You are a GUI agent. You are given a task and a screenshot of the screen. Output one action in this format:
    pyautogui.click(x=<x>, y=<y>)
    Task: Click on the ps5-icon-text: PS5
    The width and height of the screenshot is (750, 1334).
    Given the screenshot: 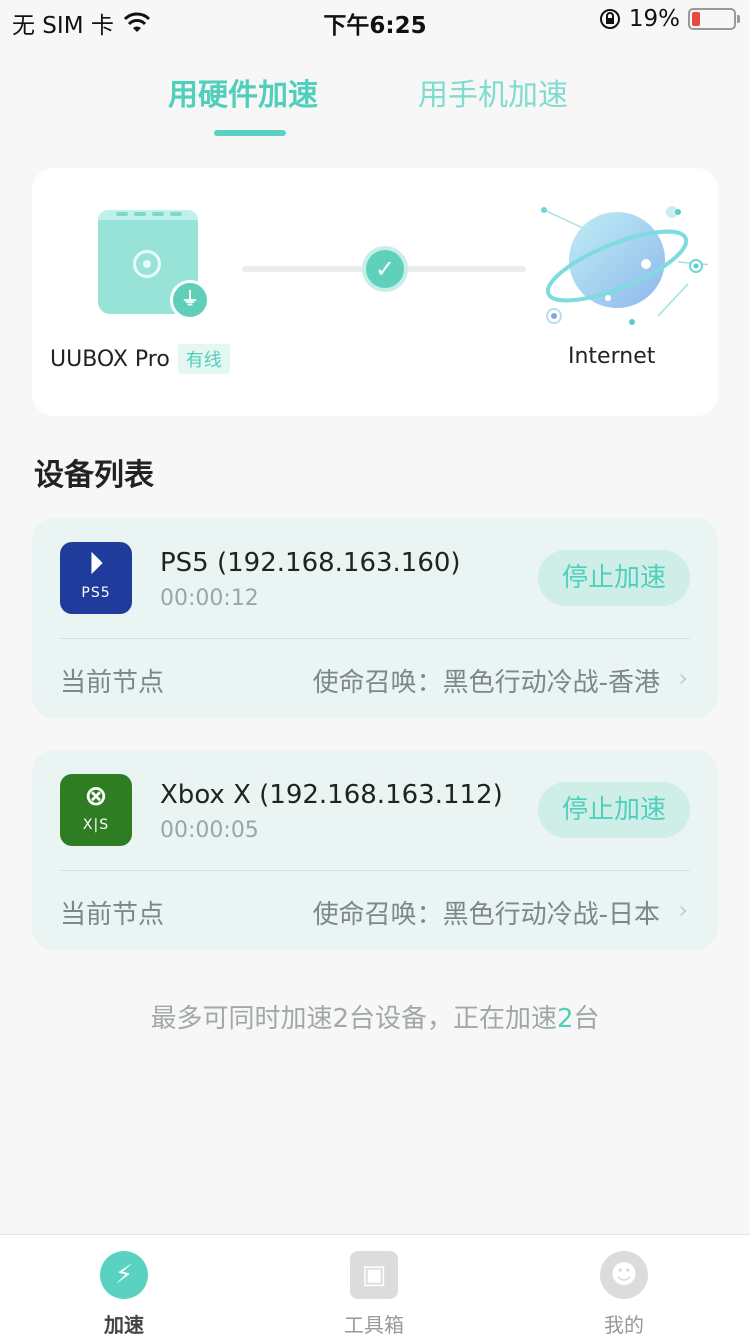 What is the action you would take?
    pyautogui.click(x=96, y=593)
    